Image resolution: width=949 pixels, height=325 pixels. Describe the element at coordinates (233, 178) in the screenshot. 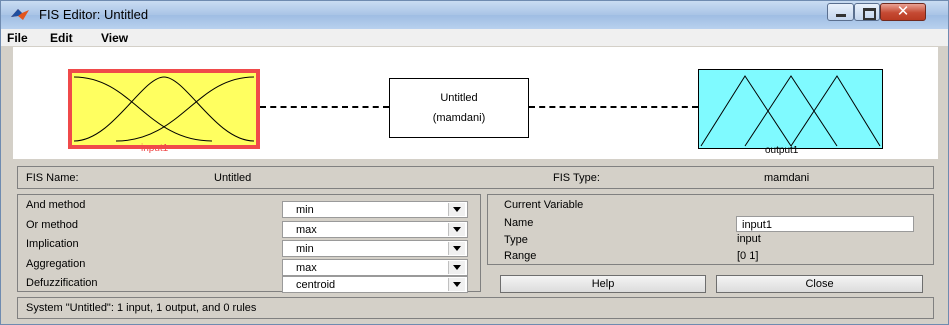

I see `fis-name-value: Untitled` at that location.